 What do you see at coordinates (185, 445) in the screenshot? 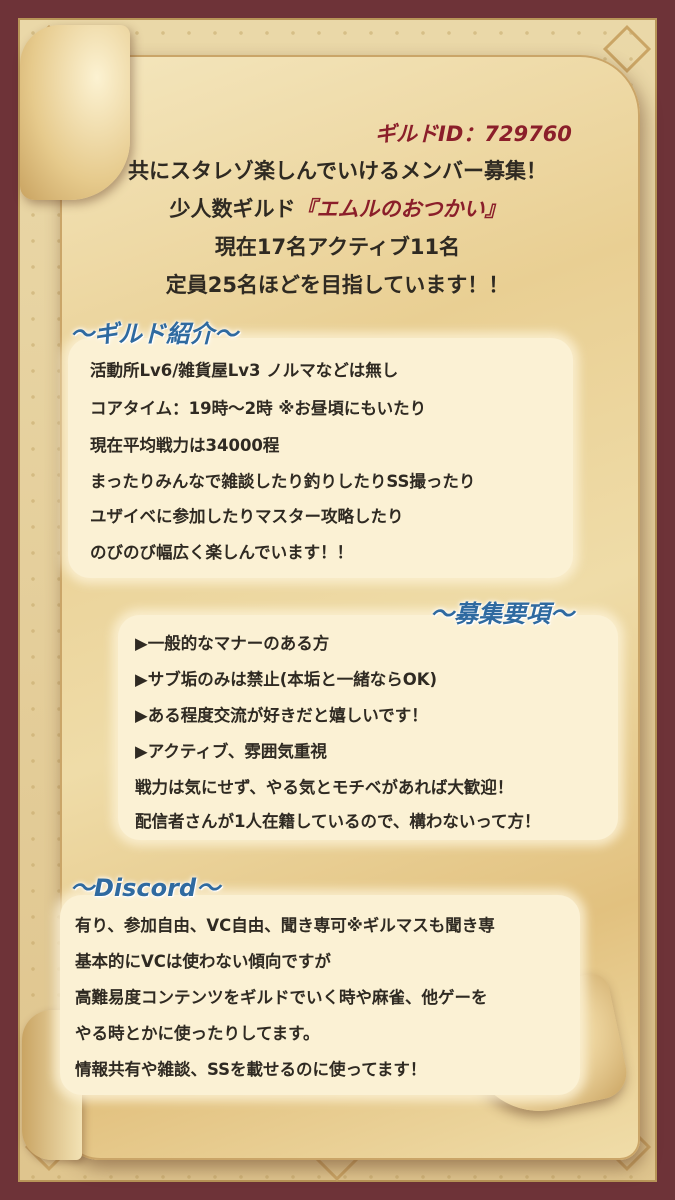
I see `intro-line: 現在平均戦力は34000程` at bounding box center [185, 445].